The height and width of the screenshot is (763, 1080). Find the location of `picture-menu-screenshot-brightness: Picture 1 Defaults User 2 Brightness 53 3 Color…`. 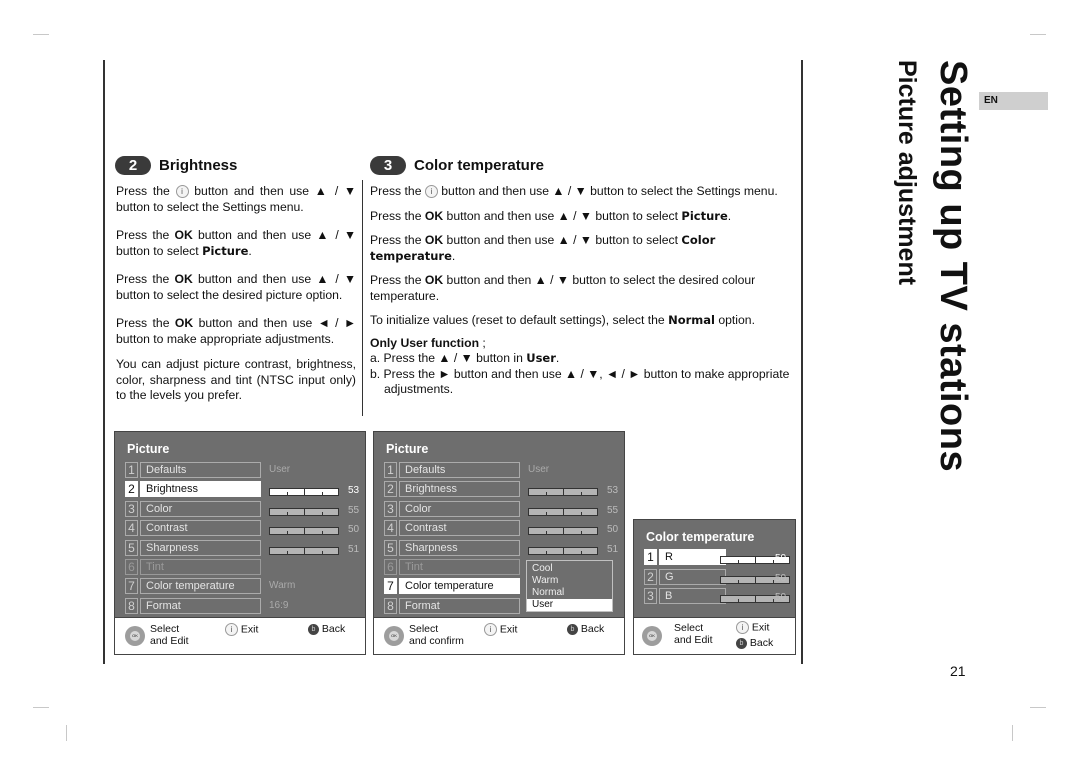

picture-menu-screenshot-brightness: Picture 1 Defaults User 2 Brightness 53 3 Color… is located at coordinates (240, 543).